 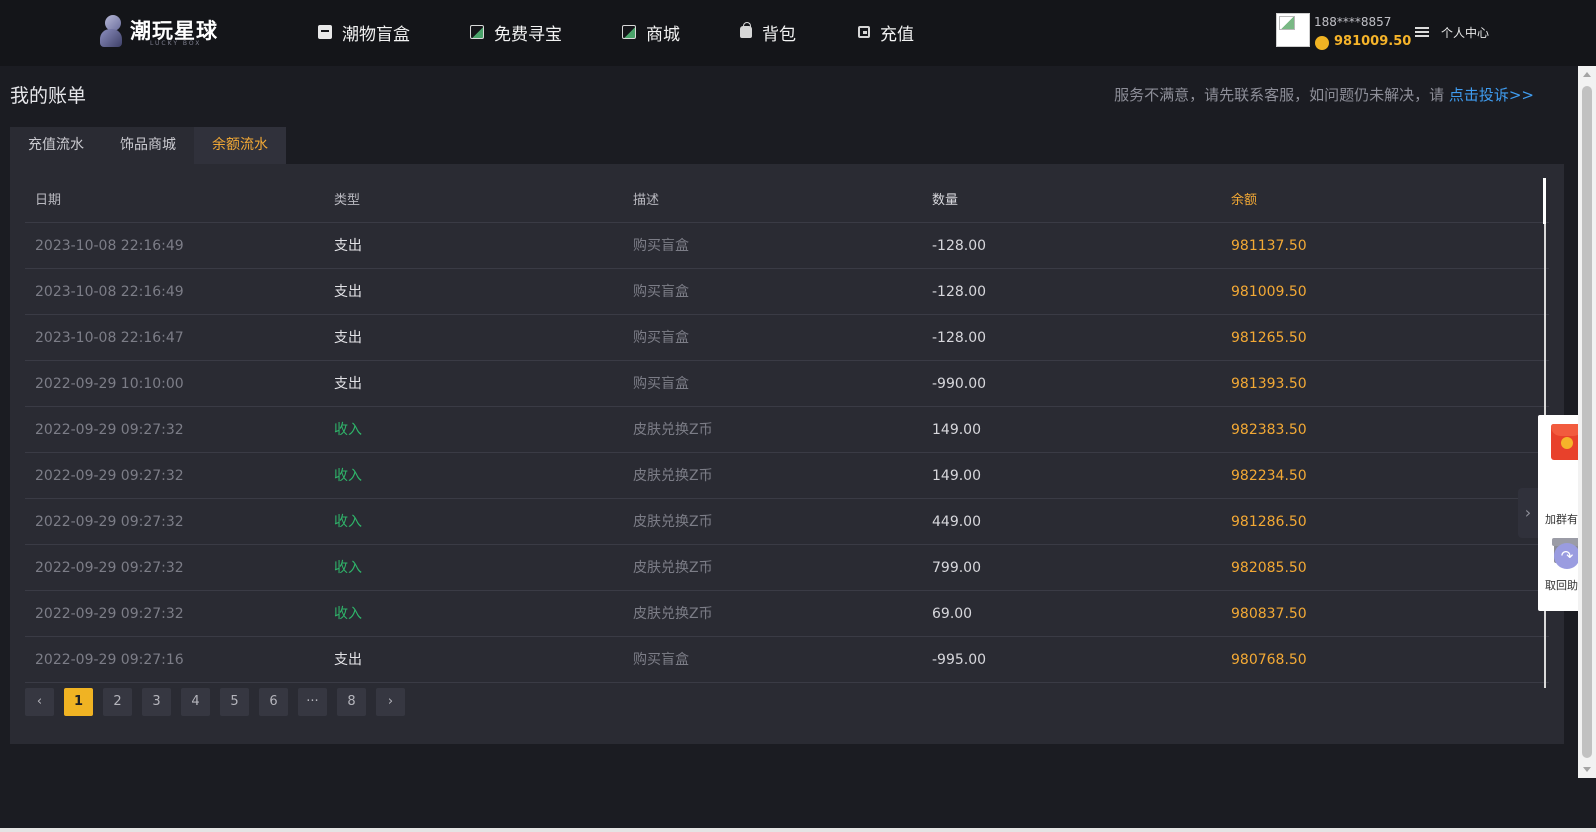 What do you see at coordinates (39, 702) in the screenshot?
I see `prev-page-button: ‹` at bounding box center [39, 702].